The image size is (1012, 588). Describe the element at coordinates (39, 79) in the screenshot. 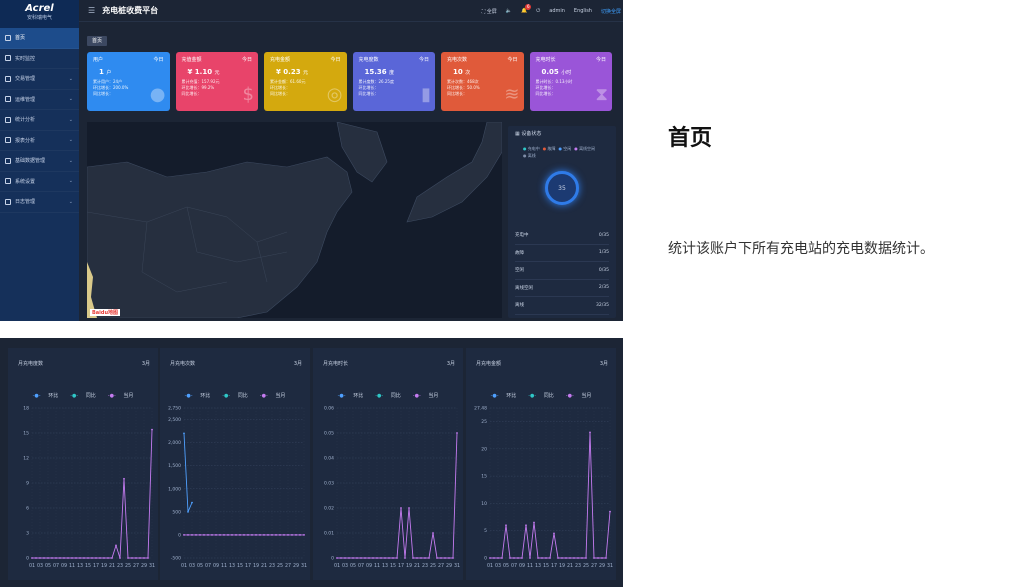

I see `sidebar-item: 交易管理 ⌄` at that location.